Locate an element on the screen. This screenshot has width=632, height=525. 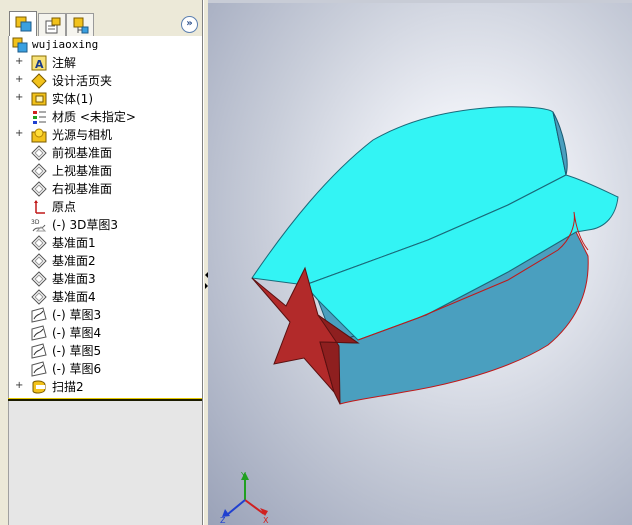
tree-item-label: 右视基准面 is located at coordinates (82, 189).